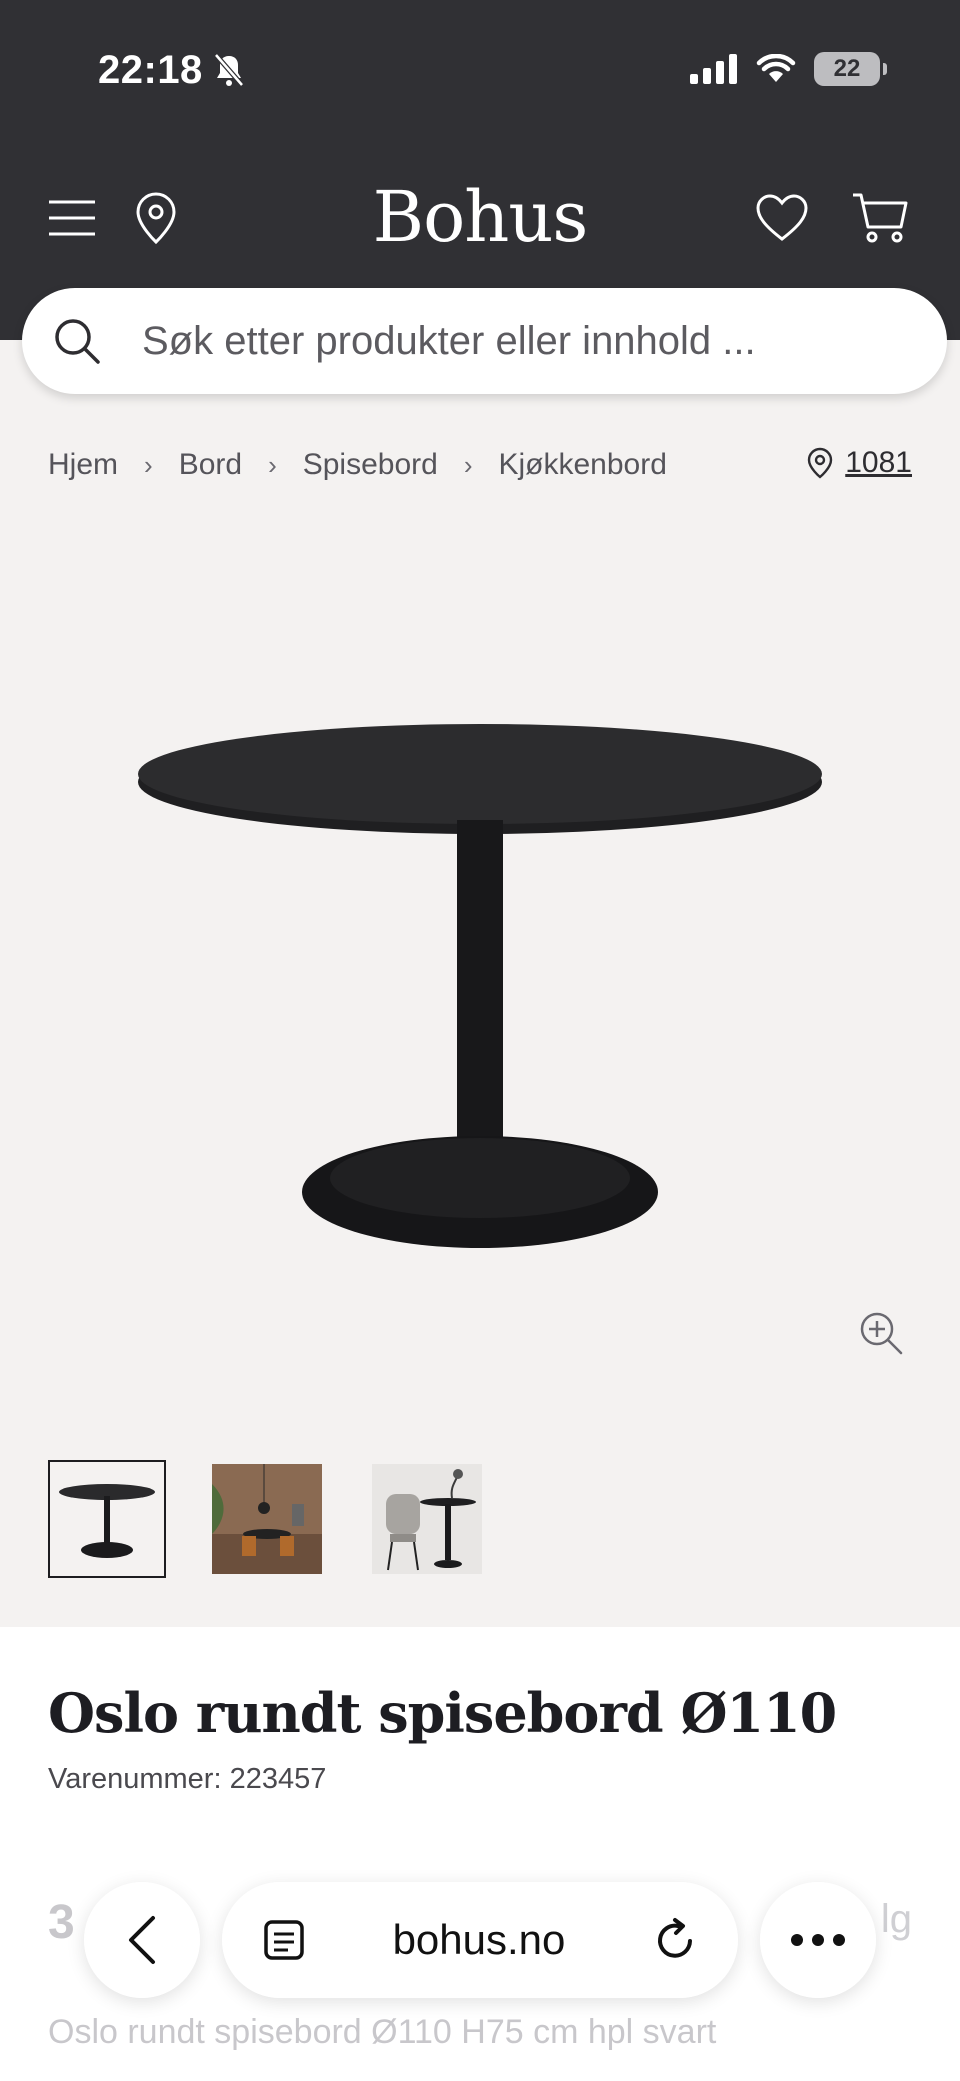 This screenshot has width=960, height=2081. I want to click on image-thumbnails, so click(267, 1519).